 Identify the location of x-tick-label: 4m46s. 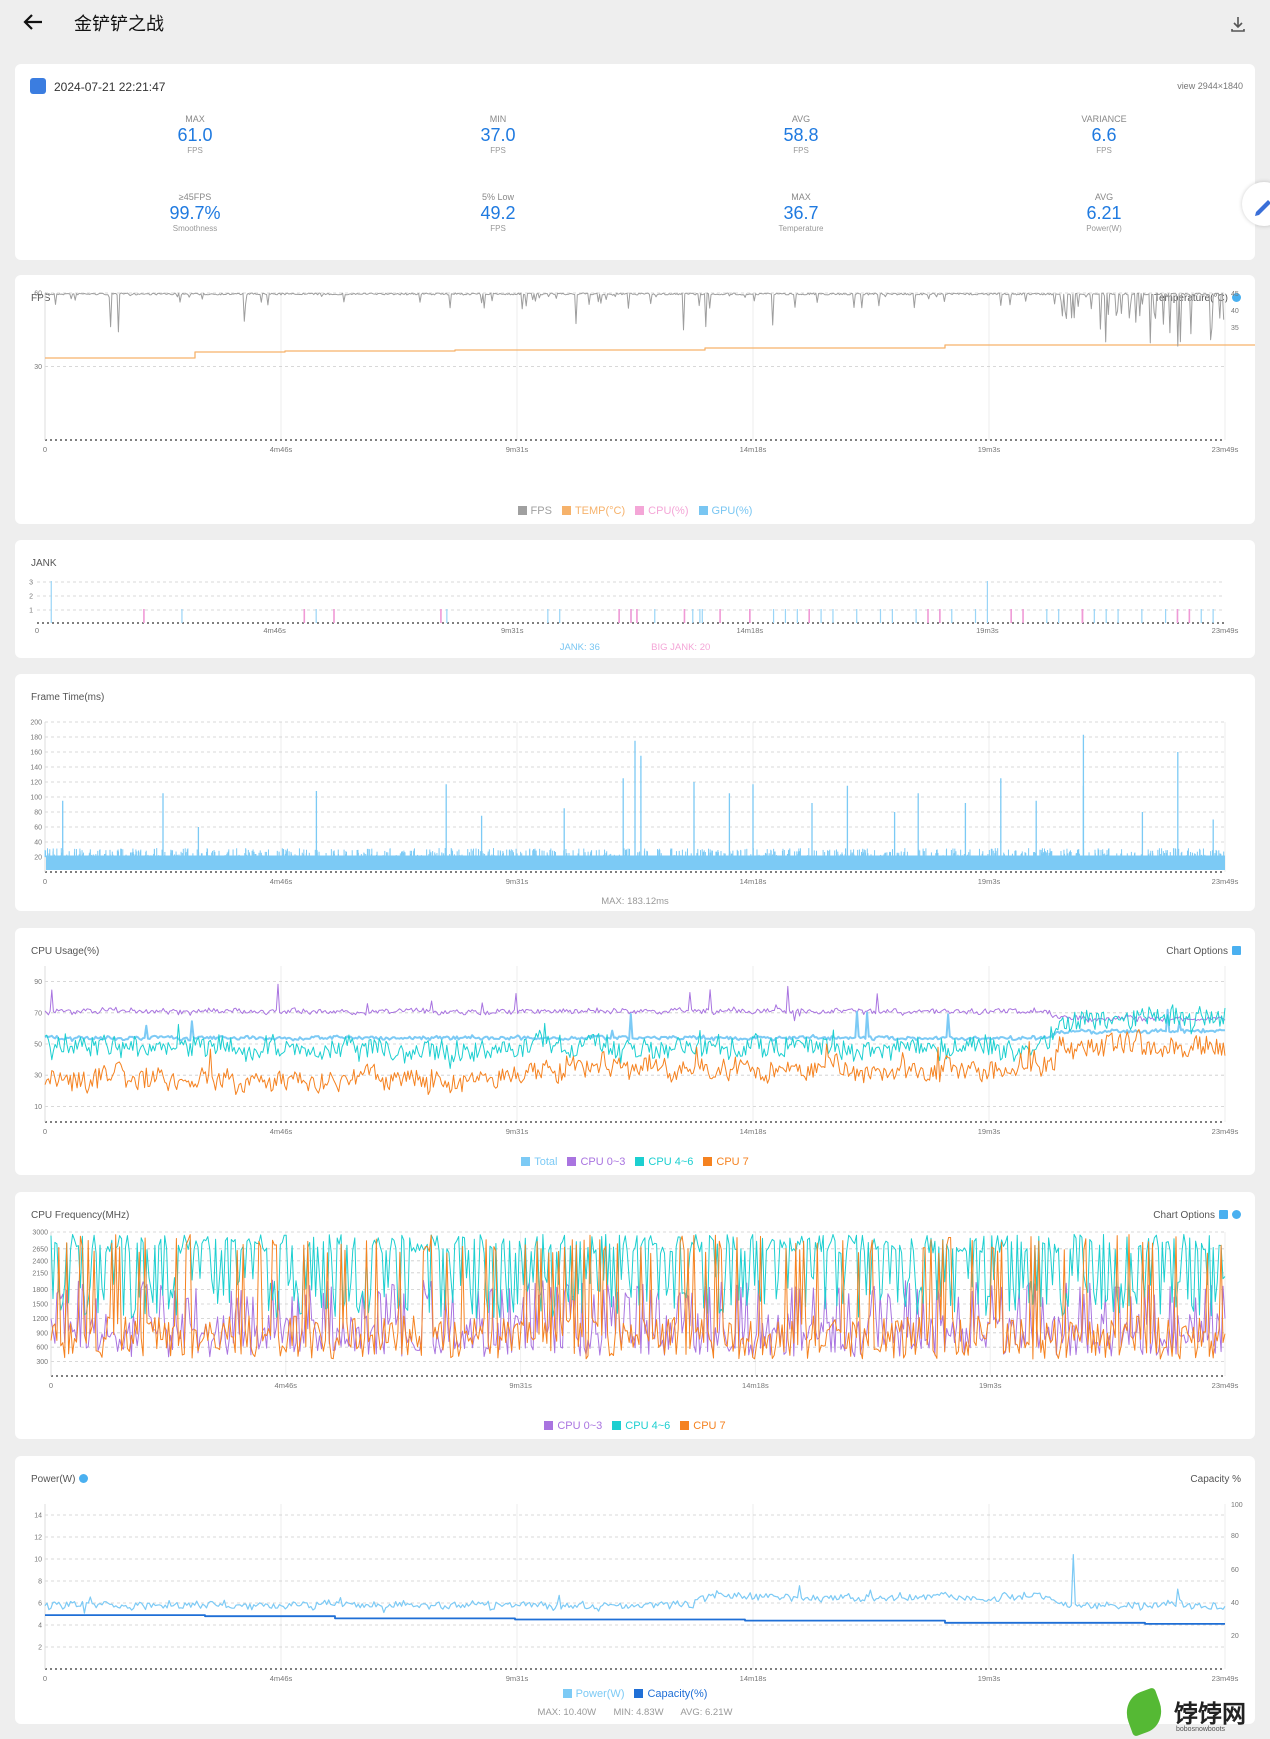
(281, 1678).